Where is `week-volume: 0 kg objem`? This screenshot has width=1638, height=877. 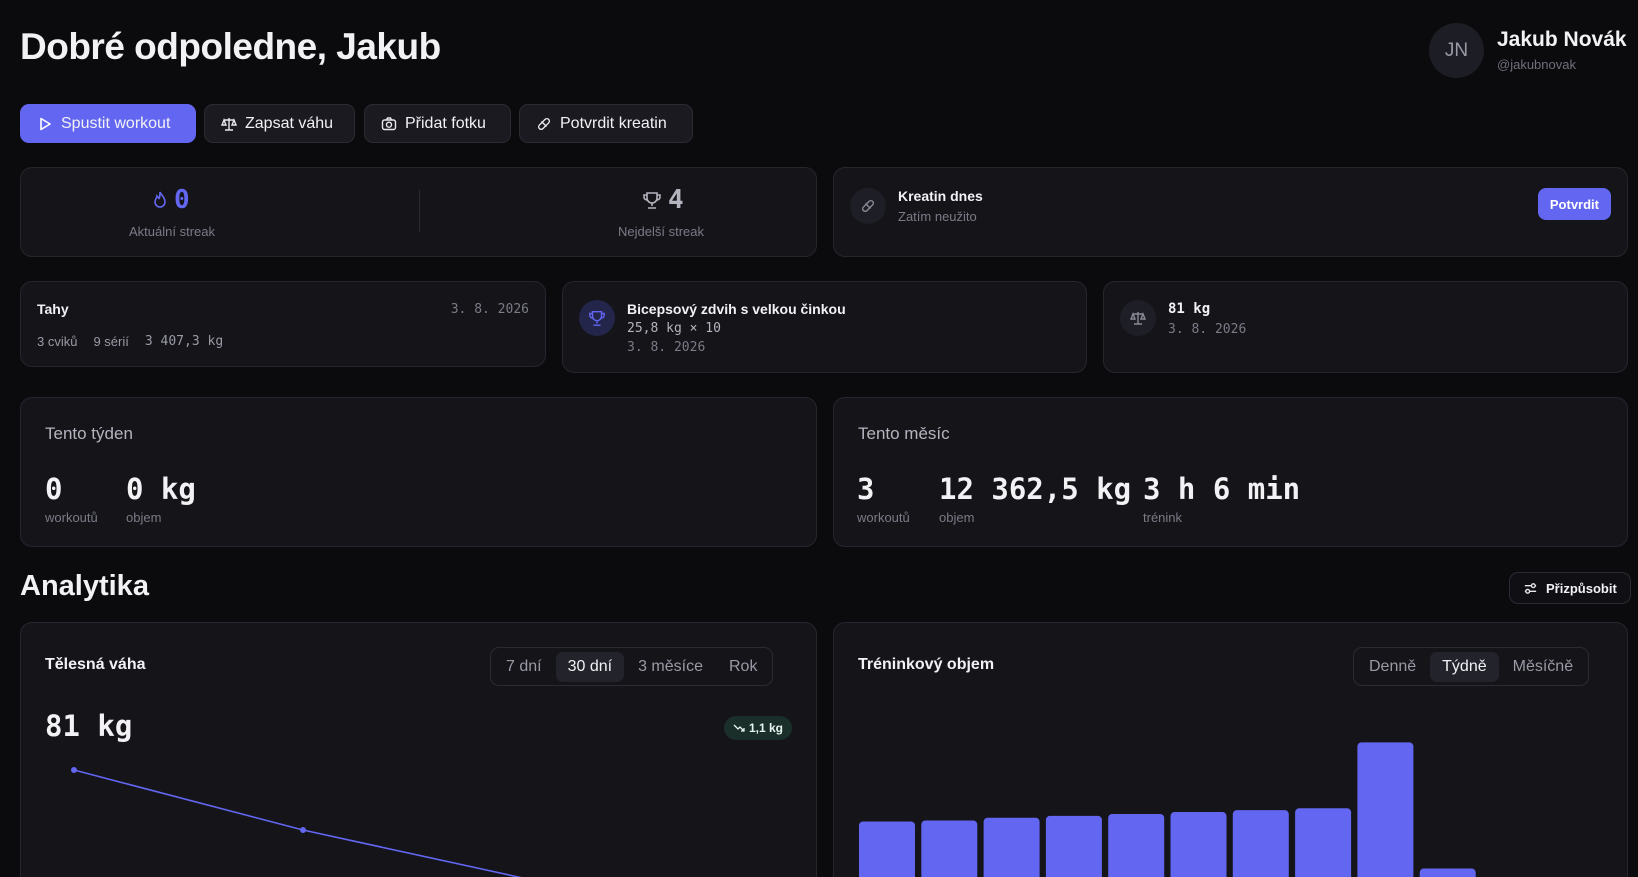
week-volume: 0 kg objem is located at coordinates (161, 498).